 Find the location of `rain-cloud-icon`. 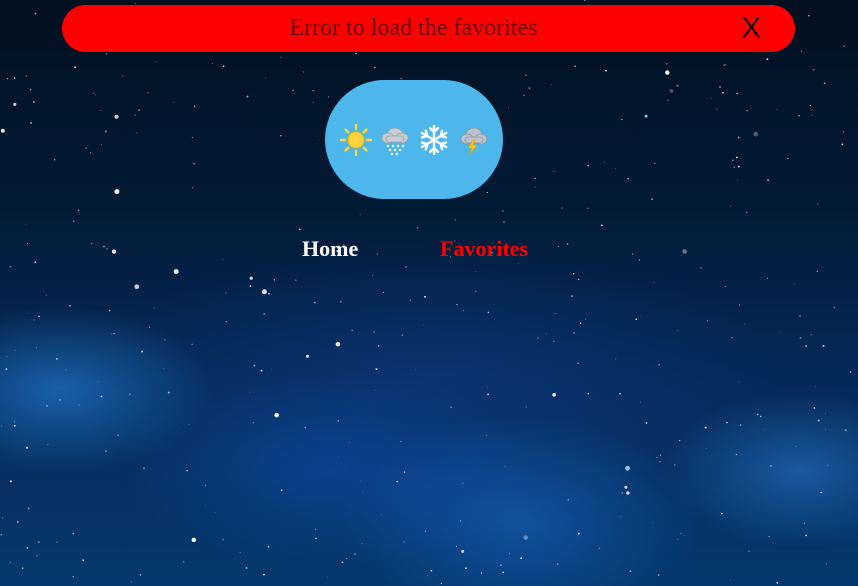

rain-cloud-icon is located at coordinates (395, 140).